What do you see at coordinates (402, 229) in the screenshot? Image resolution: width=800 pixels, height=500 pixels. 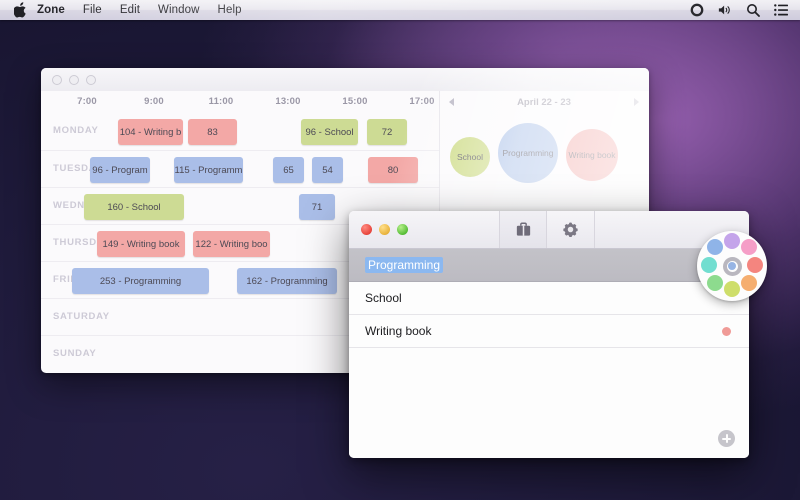 I see `zoom-button` at bounding box center [402, 229].